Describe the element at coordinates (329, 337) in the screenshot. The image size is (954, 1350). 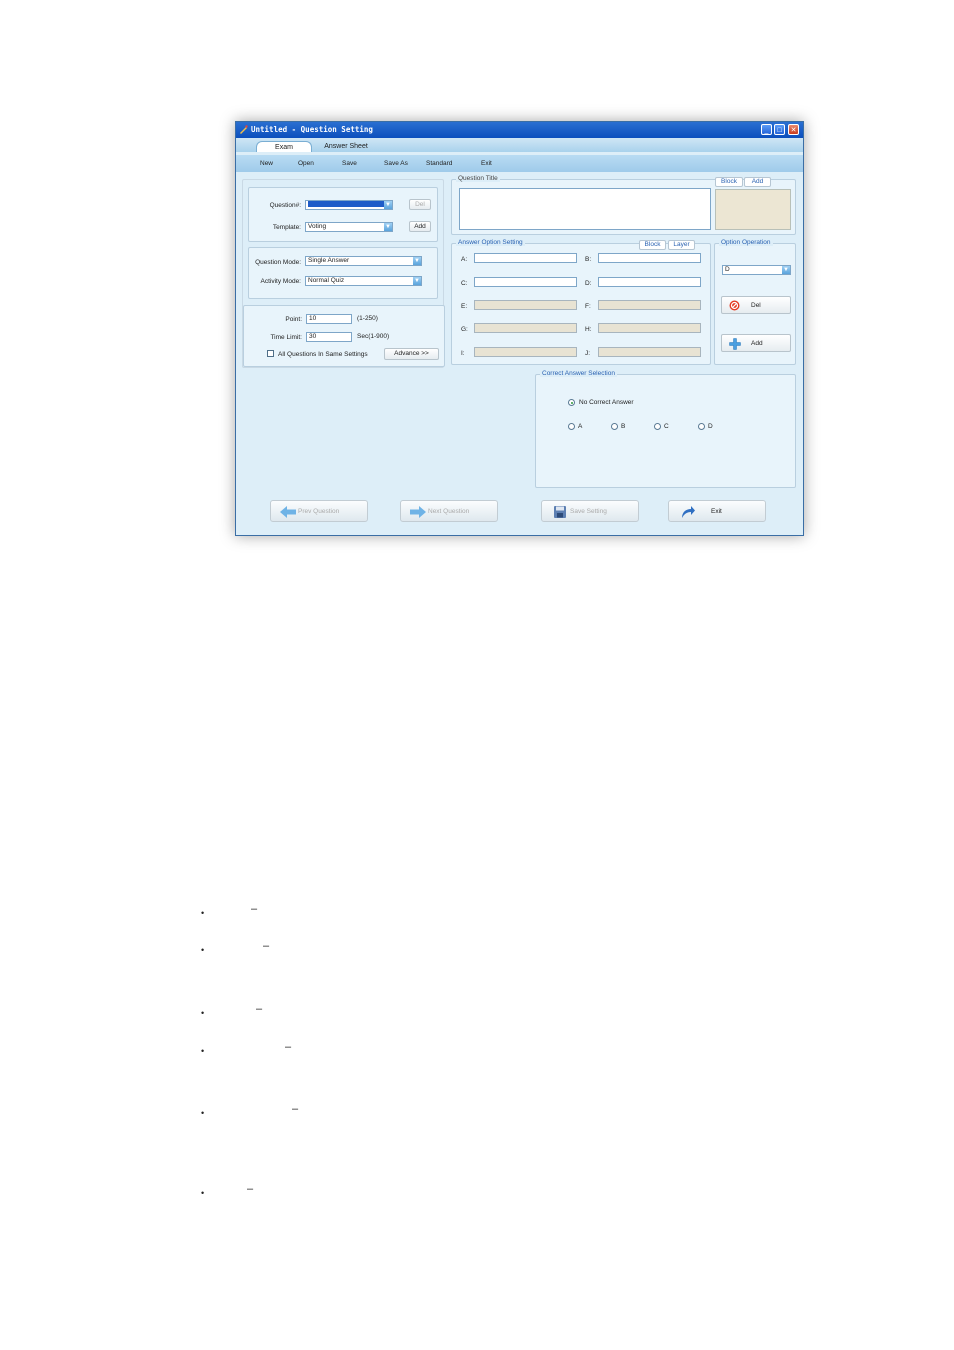
I see `time-limit-input: 30` at that location.